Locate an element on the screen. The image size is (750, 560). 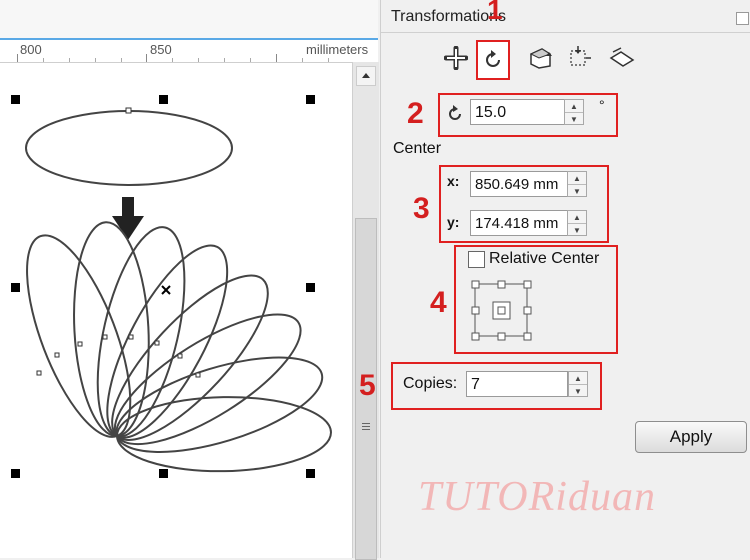
horizontal-ruler: 800 850 millimeters is located at coordinates (189, 31).